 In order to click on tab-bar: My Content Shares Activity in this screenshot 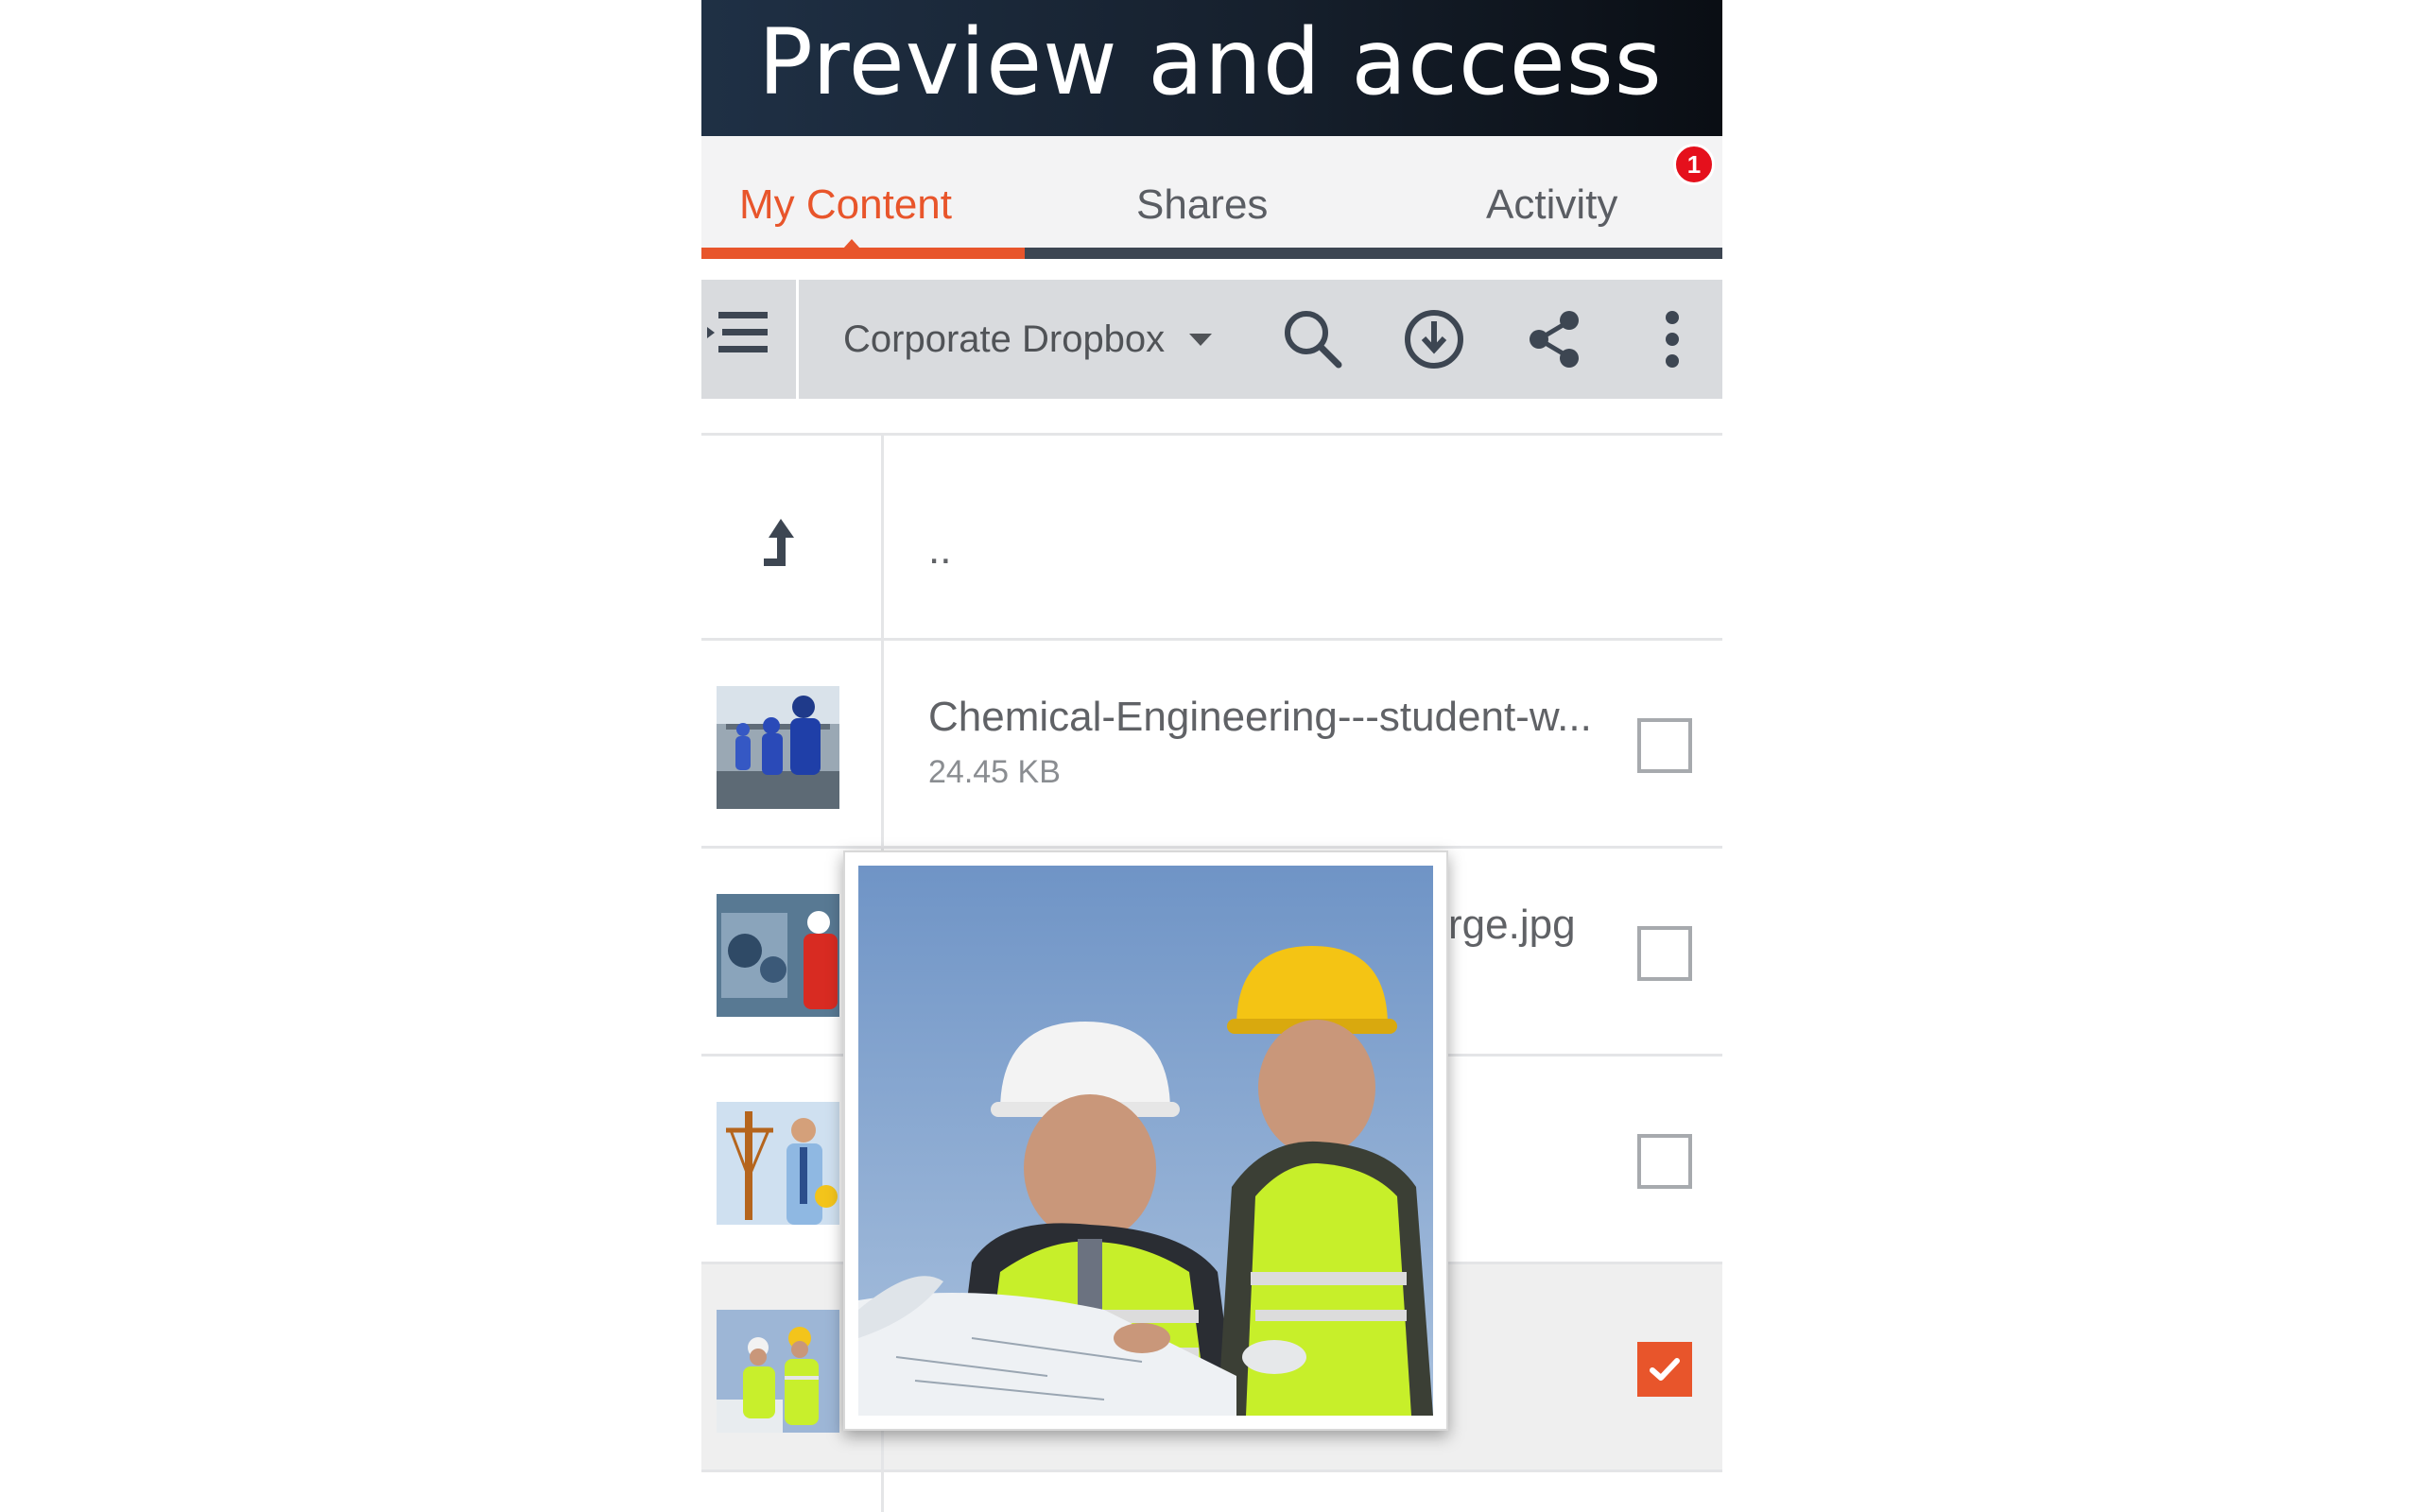, I will do `click(1211, 192)`.